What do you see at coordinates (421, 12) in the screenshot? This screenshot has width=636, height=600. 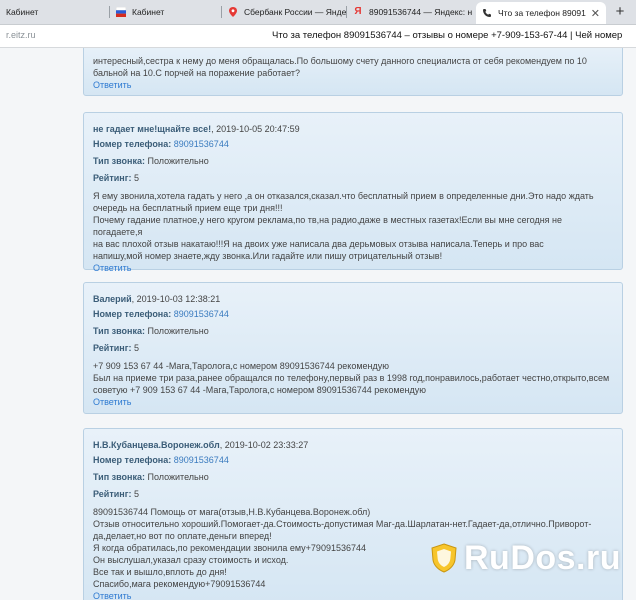 I see `tab-label: 89091536744 — Яндекс: н` at bounding box center [421, 12].